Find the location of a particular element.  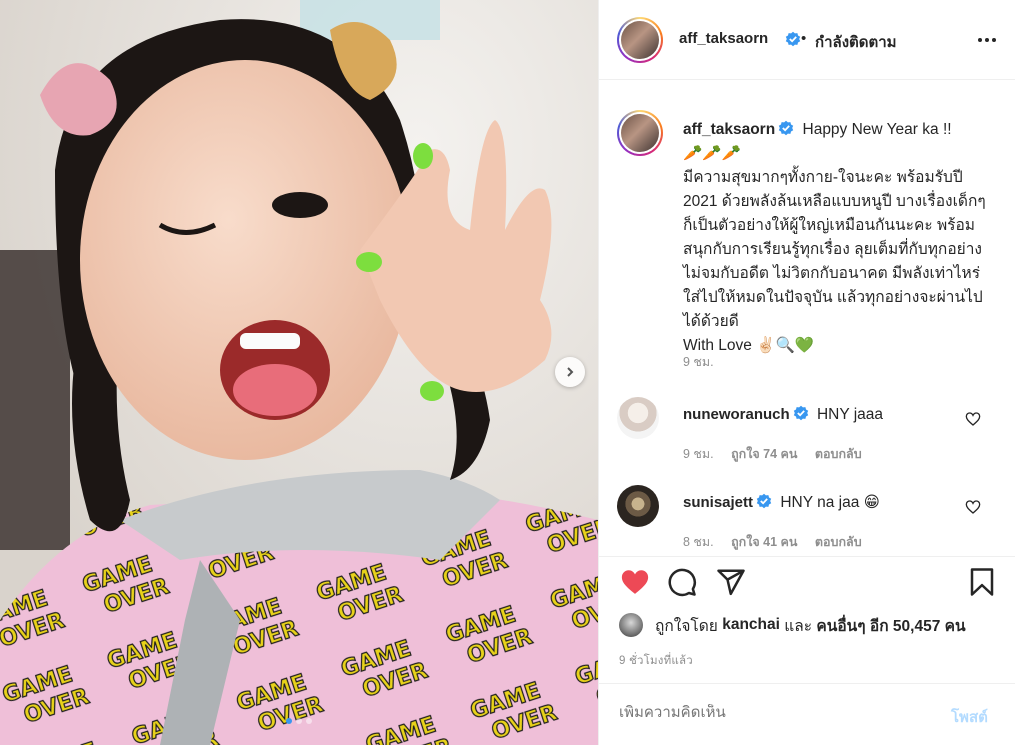

carousel-next-button is located at coordinates (570, 372).